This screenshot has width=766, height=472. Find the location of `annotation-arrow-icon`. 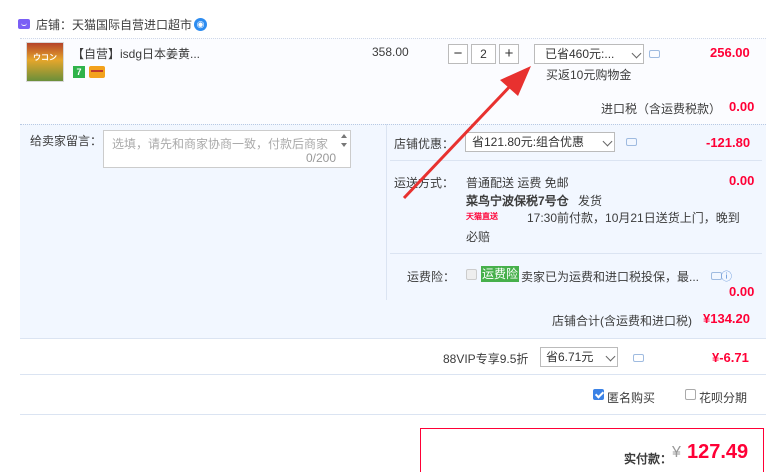

annotation-arrow-icon is located at coordinates (466, 133).